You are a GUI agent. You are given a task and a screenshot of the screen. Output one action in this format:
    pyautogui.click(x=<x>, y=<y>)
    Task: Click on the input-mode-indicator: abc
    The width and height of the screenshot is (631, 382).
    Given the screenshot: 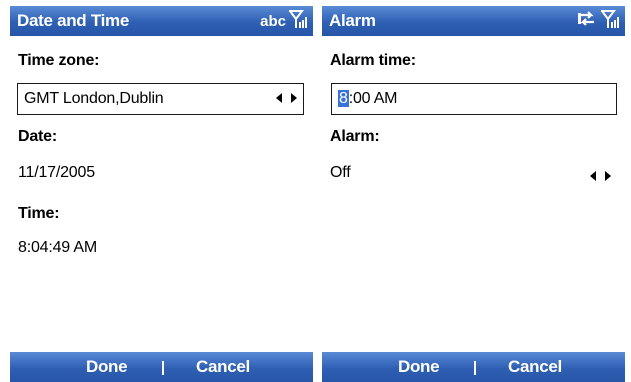 What is the action you would take?
    pyautogui.click(x=273, y=21)
    